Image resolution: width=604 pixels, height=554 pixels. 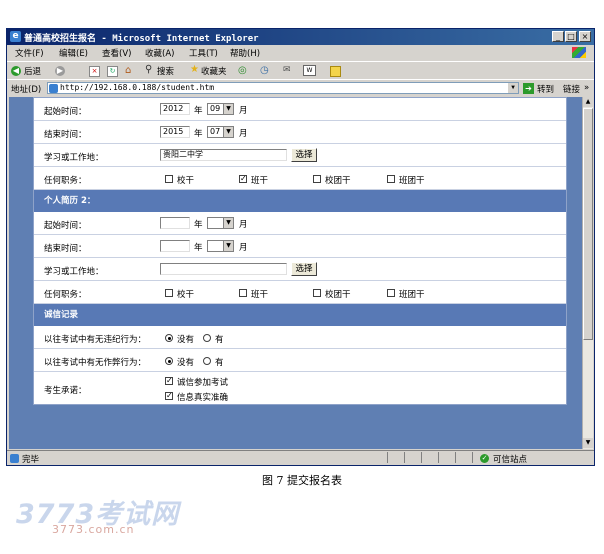 What do you see at coordinates (586, 88) in the screenshot?
I see `links-chevron-icon: »` at bounding box center [586, 88].